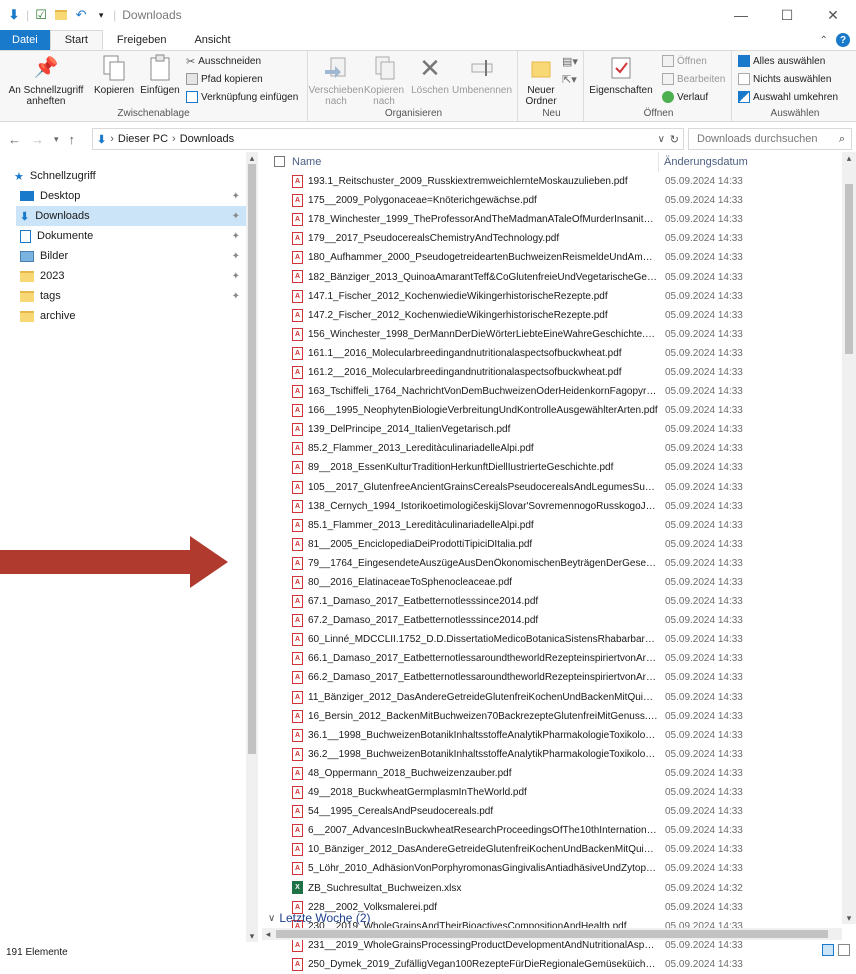 Image resolution: width=856 pixels, height=974 pixels. What do you see at coordinates (207, 139) in the screenshot?
I see `breadcrumb-downloads: Downloads` at bounding box center [207, 139].